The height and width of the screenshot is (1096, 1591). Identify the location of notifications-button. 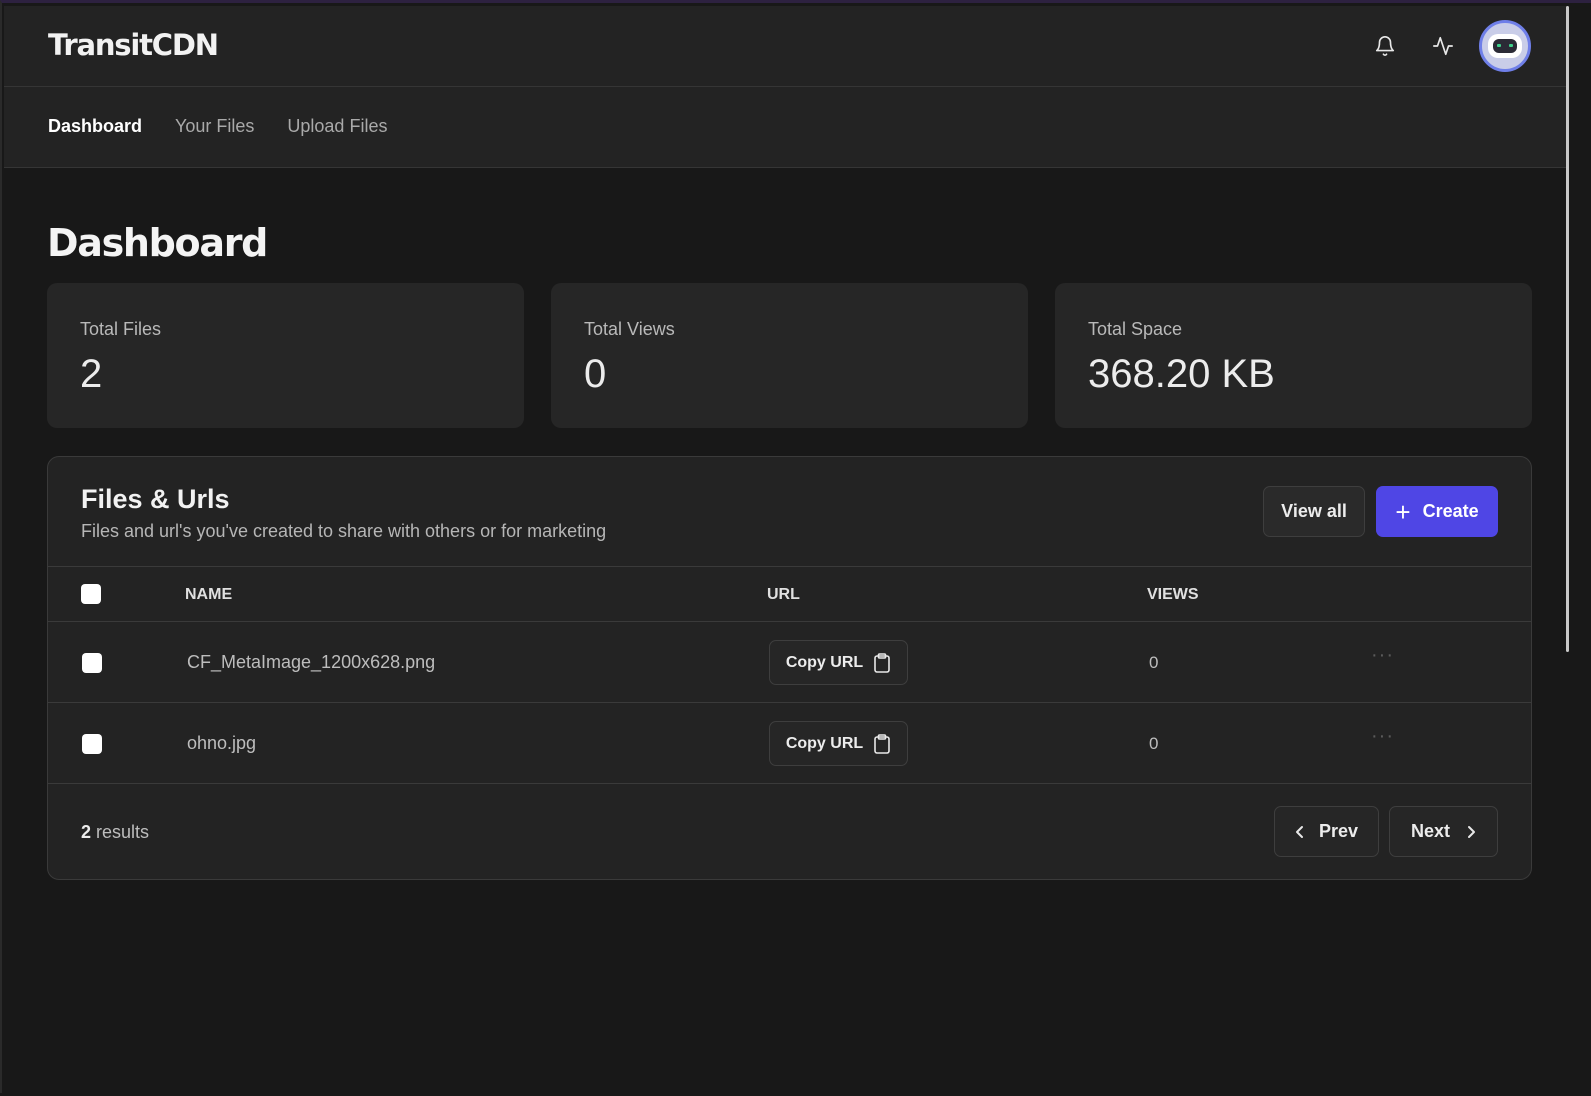
(1385, 46).